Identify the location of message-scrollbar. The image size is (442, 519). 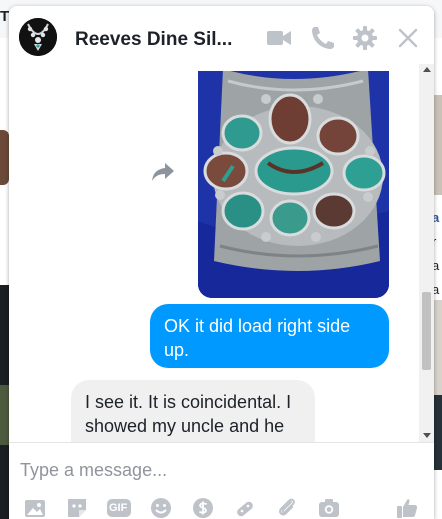
(426, 253).